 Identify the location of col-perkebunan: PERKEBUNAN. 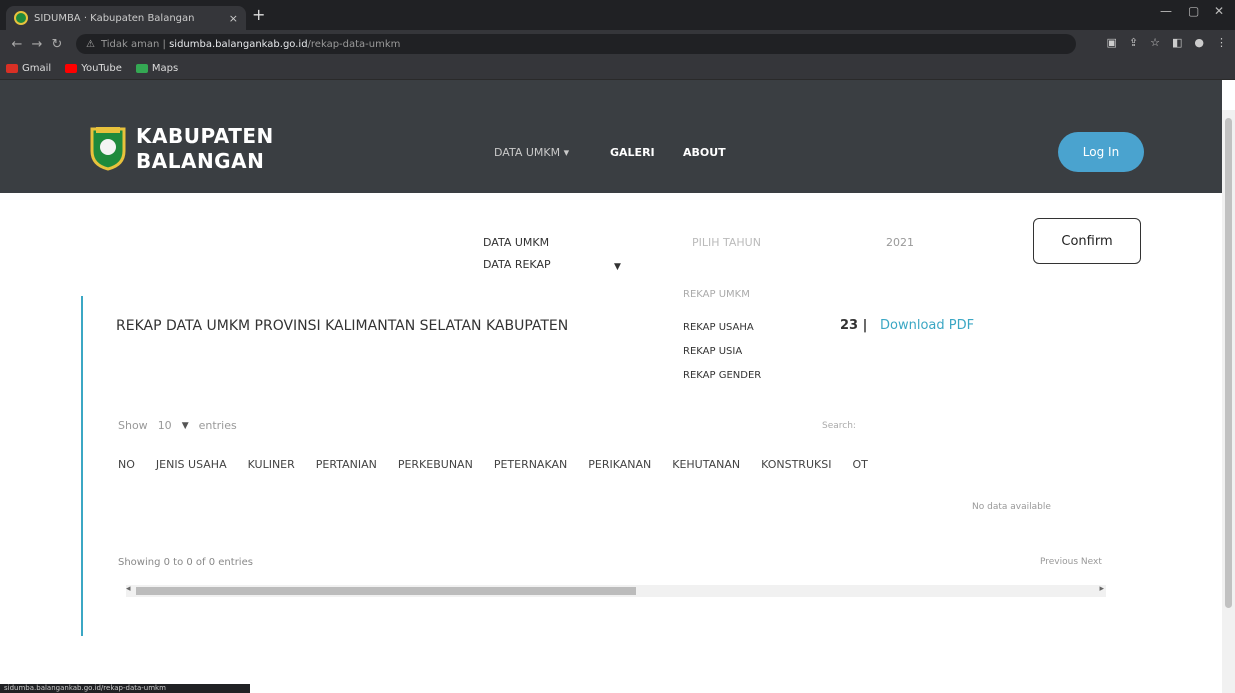
(435, 464).